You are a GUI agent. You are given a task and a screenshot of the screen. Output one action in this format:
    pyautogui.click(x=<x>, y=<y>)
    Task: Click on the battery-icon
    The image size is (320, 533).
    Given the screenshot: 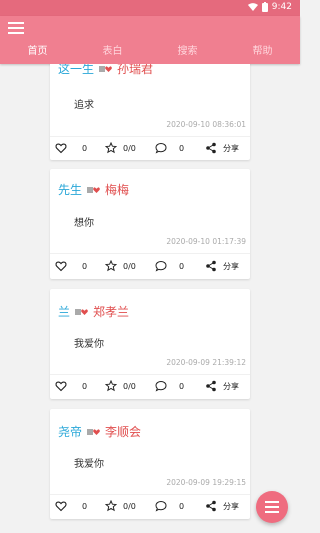 What is the action you would take?
    pyautogui.click(x=264, y=7)
    